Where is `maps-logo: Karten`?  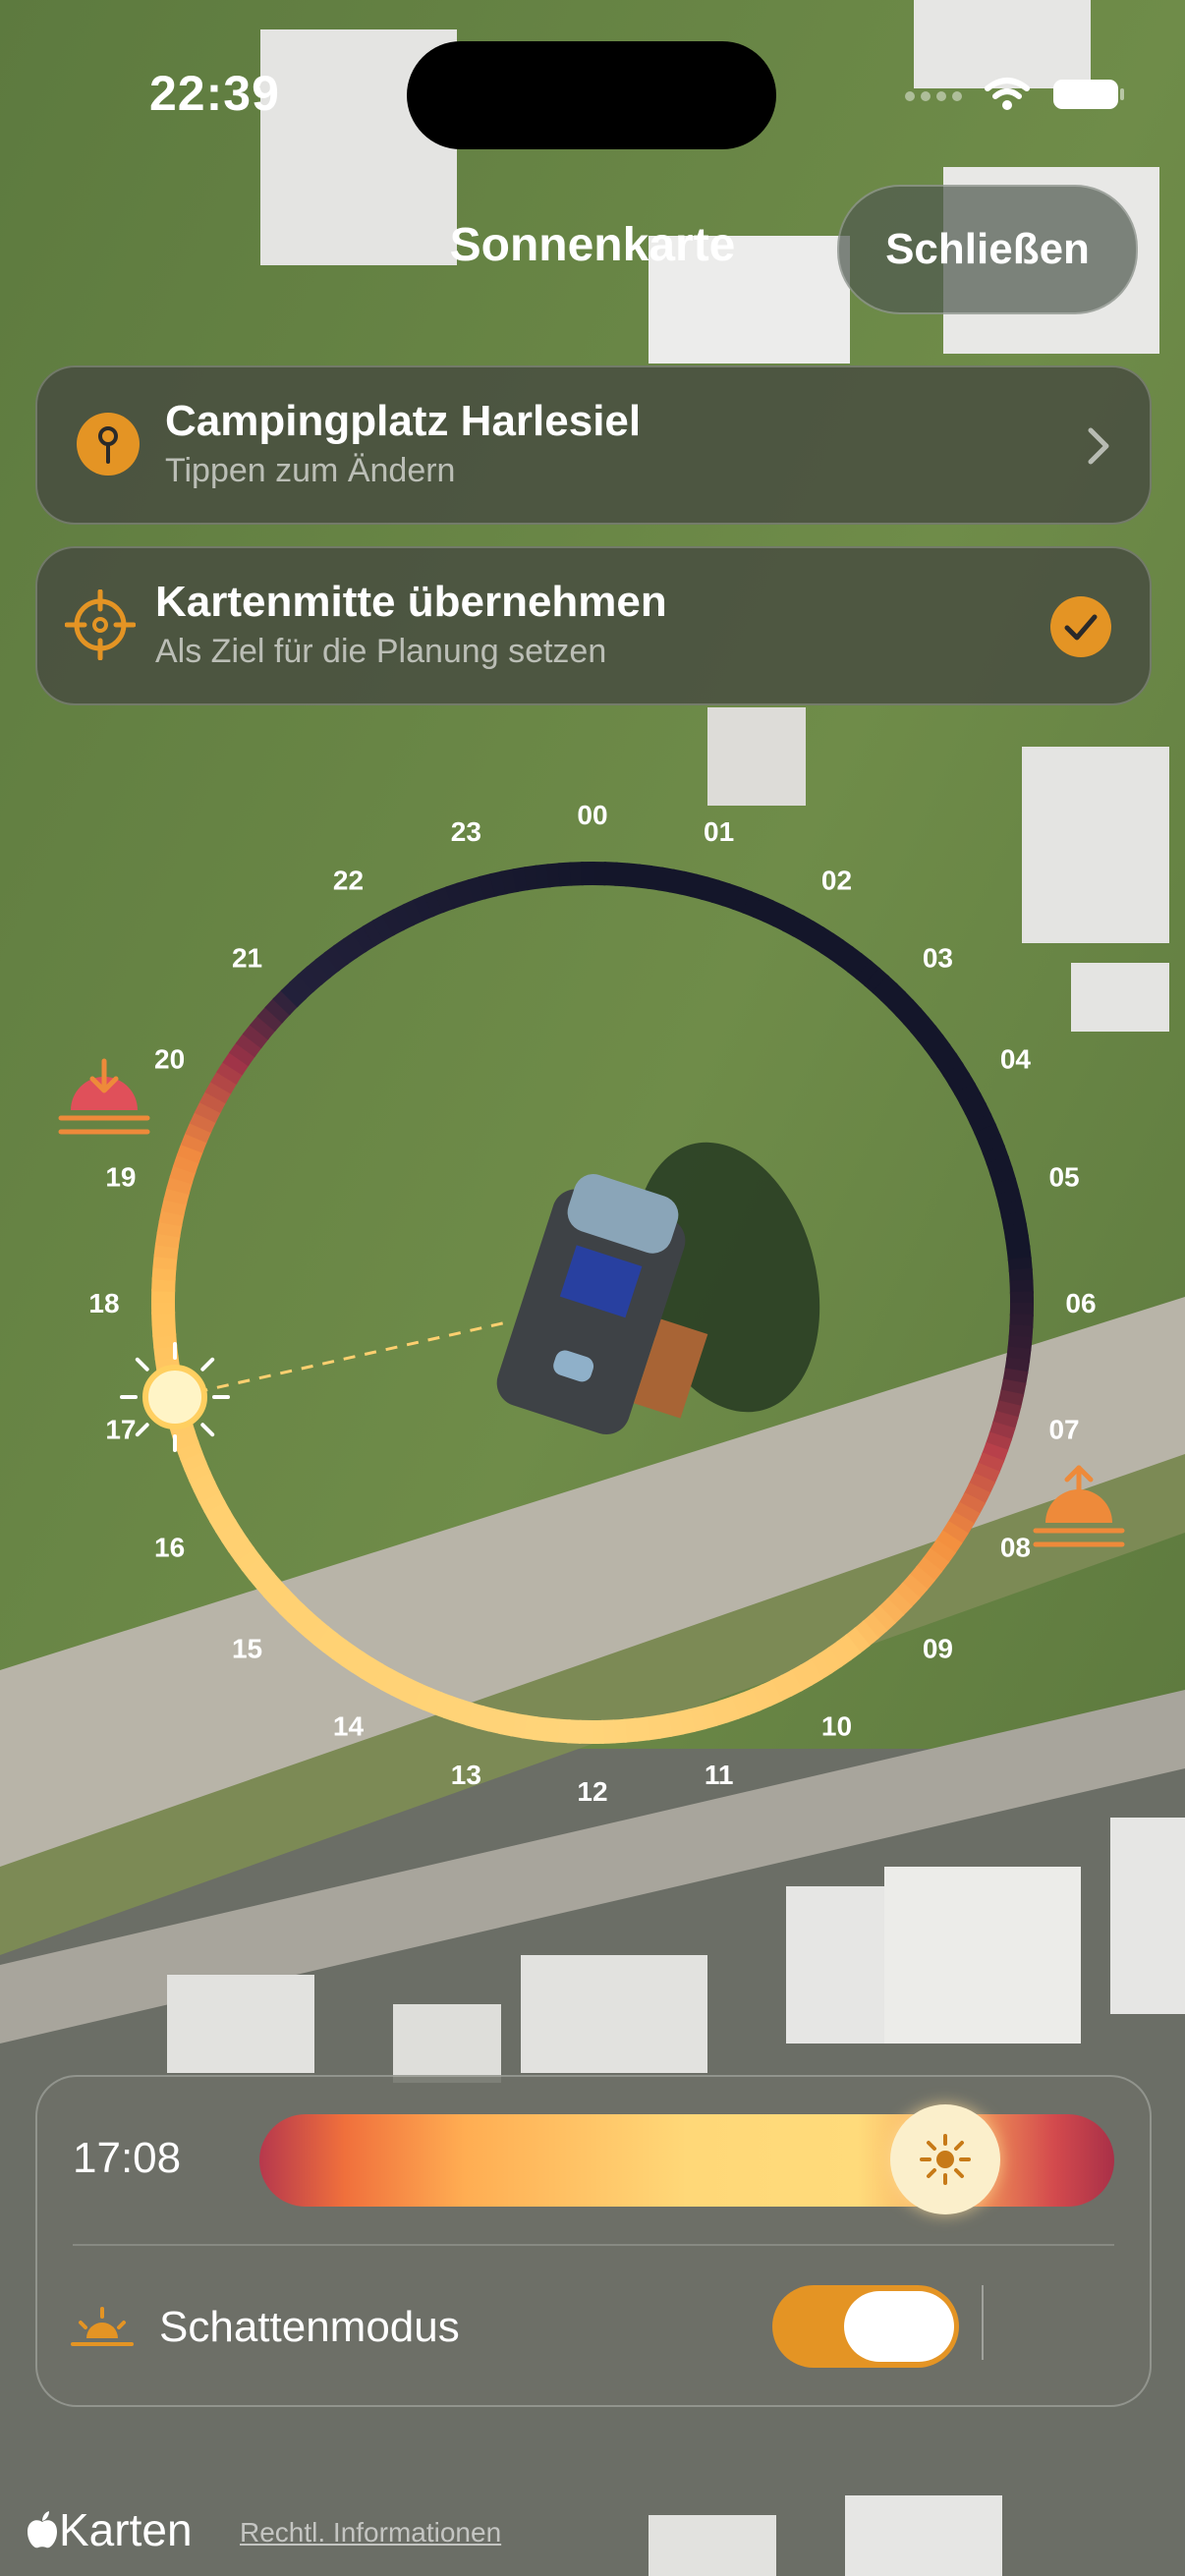 maps-logo: Karten is located at coordinates (110, 2529).